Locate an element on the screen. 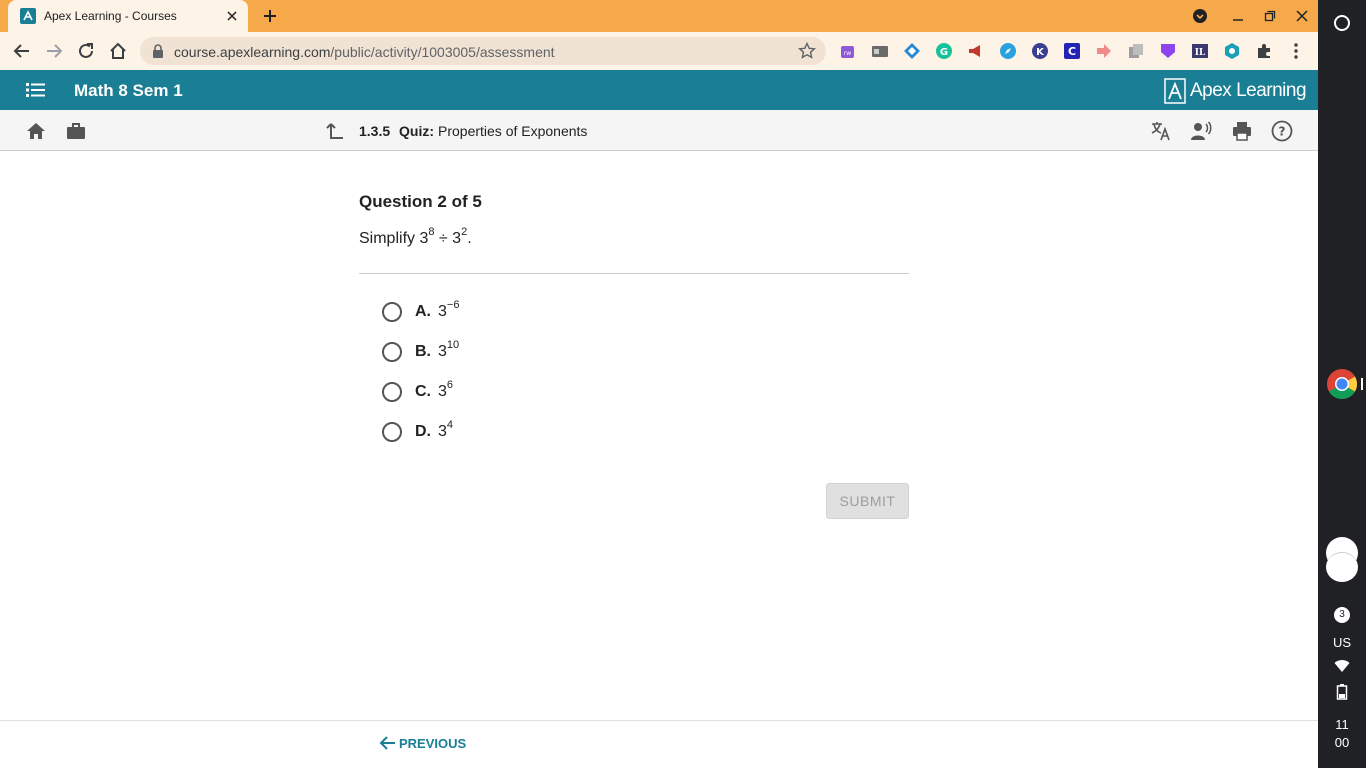 Image resolution: width=1366 pixels, height=768 pixels. answer-option-c: C. 36 is located at coordinates (532, 391).